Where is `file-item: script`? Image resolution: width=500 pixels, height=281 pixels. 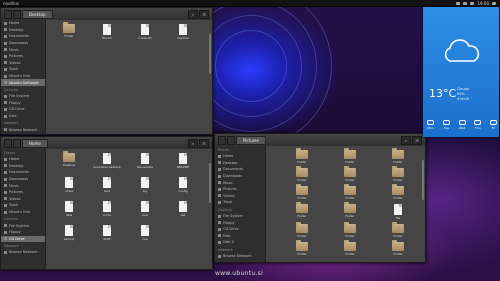 file-item: script is located at coordinates (107, 209).